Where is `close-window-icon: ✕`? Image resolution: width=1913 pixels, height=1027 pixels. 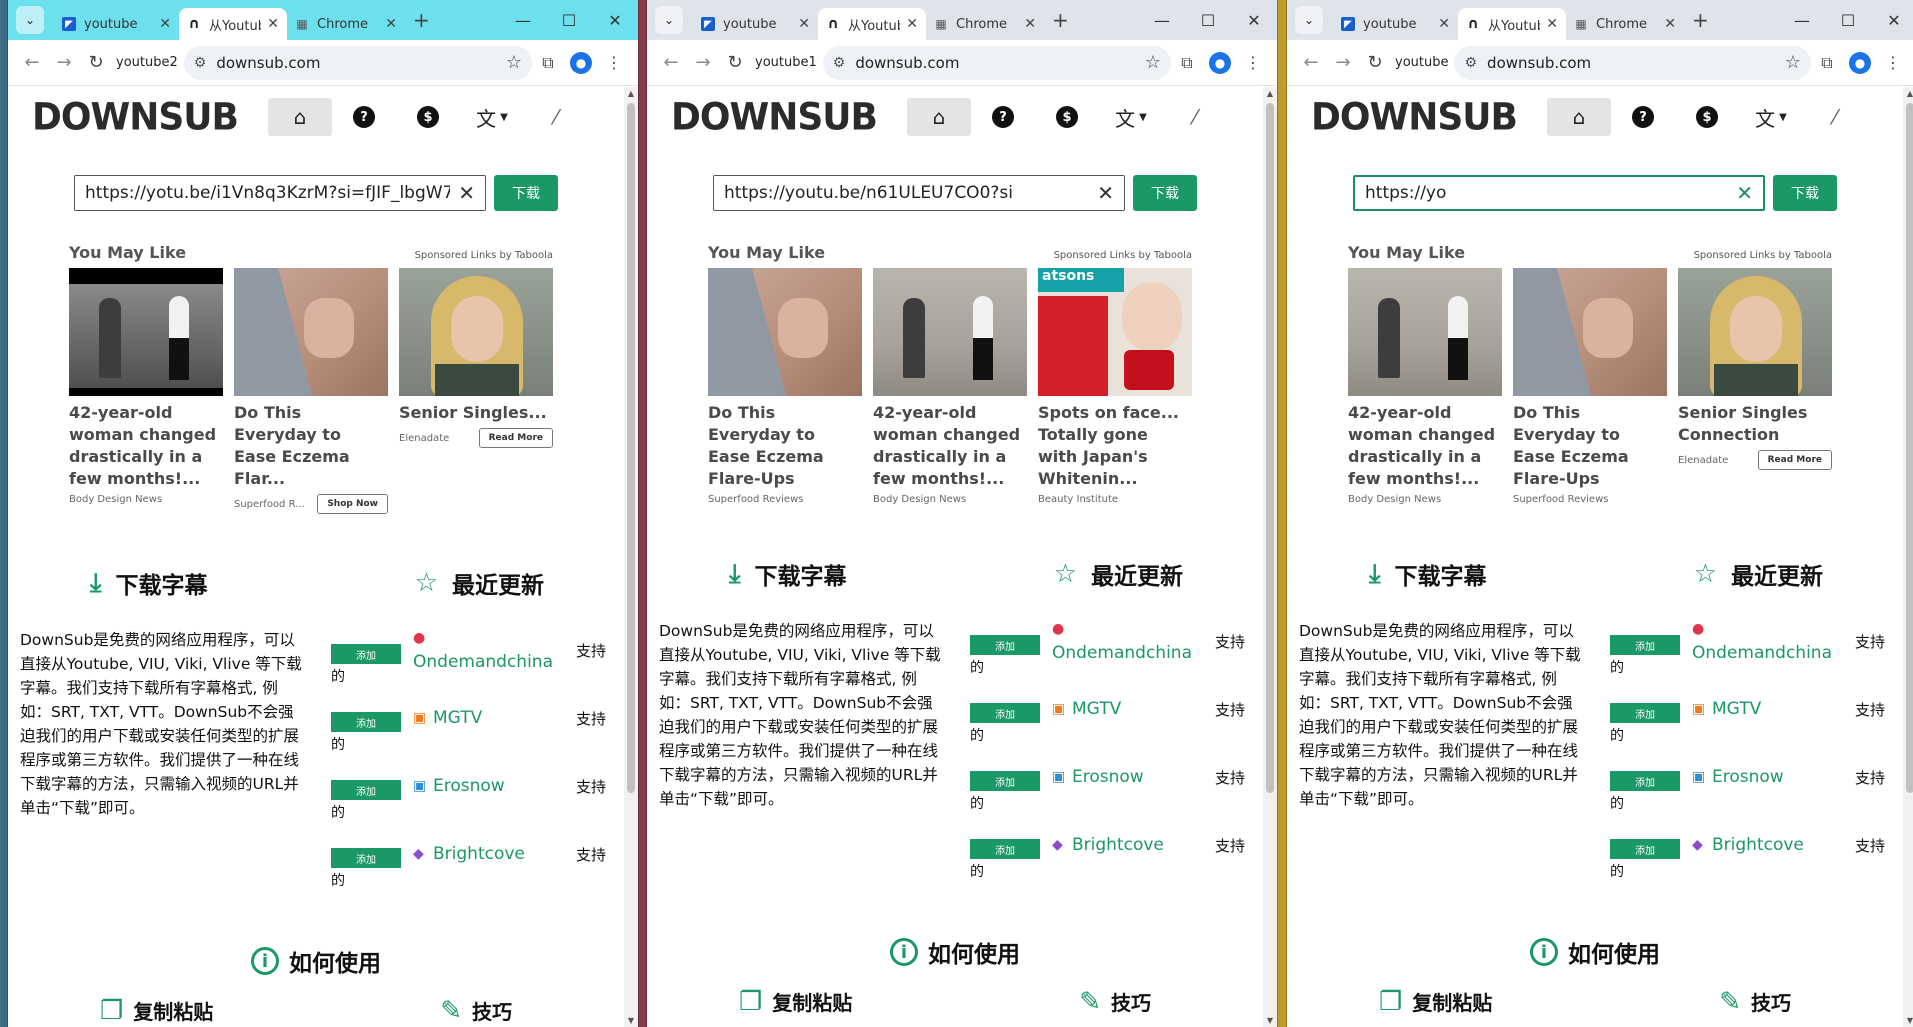 close-window-icon: ✕ is located at coordinates (1254, 20).